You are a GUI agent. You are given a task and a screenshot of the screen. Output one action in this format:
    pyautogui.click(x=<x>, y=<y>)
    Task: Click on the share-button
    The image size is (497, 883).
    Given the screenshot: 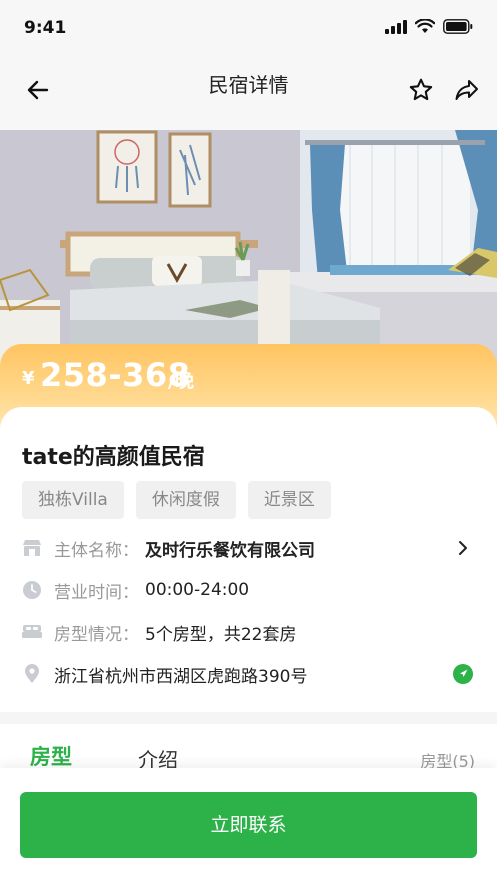 What is the action you would take?
    pyautogui.click(x=467, y=90)
    